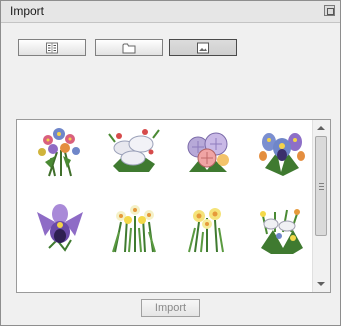 Image resolution: width=341 pixels, height=326 pixels. What do you see at coordinates (208, 151) in the screenshot?
I see `chrysanthemum-icon` at bounding box center [208, 151].